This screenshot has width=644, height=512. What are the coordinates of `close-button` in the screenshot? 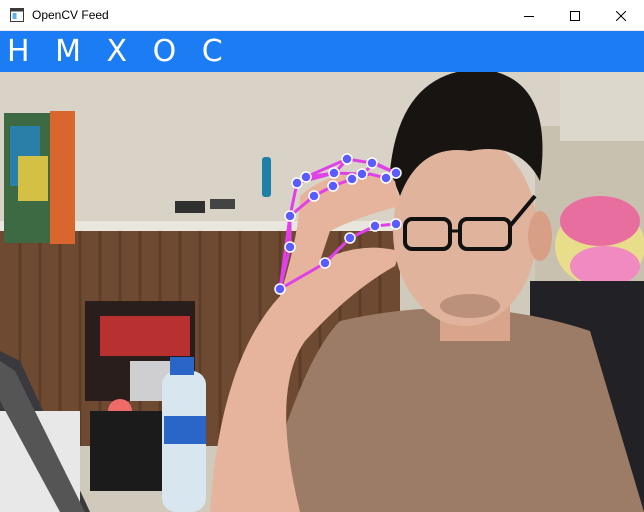 It's located at (621, 15).